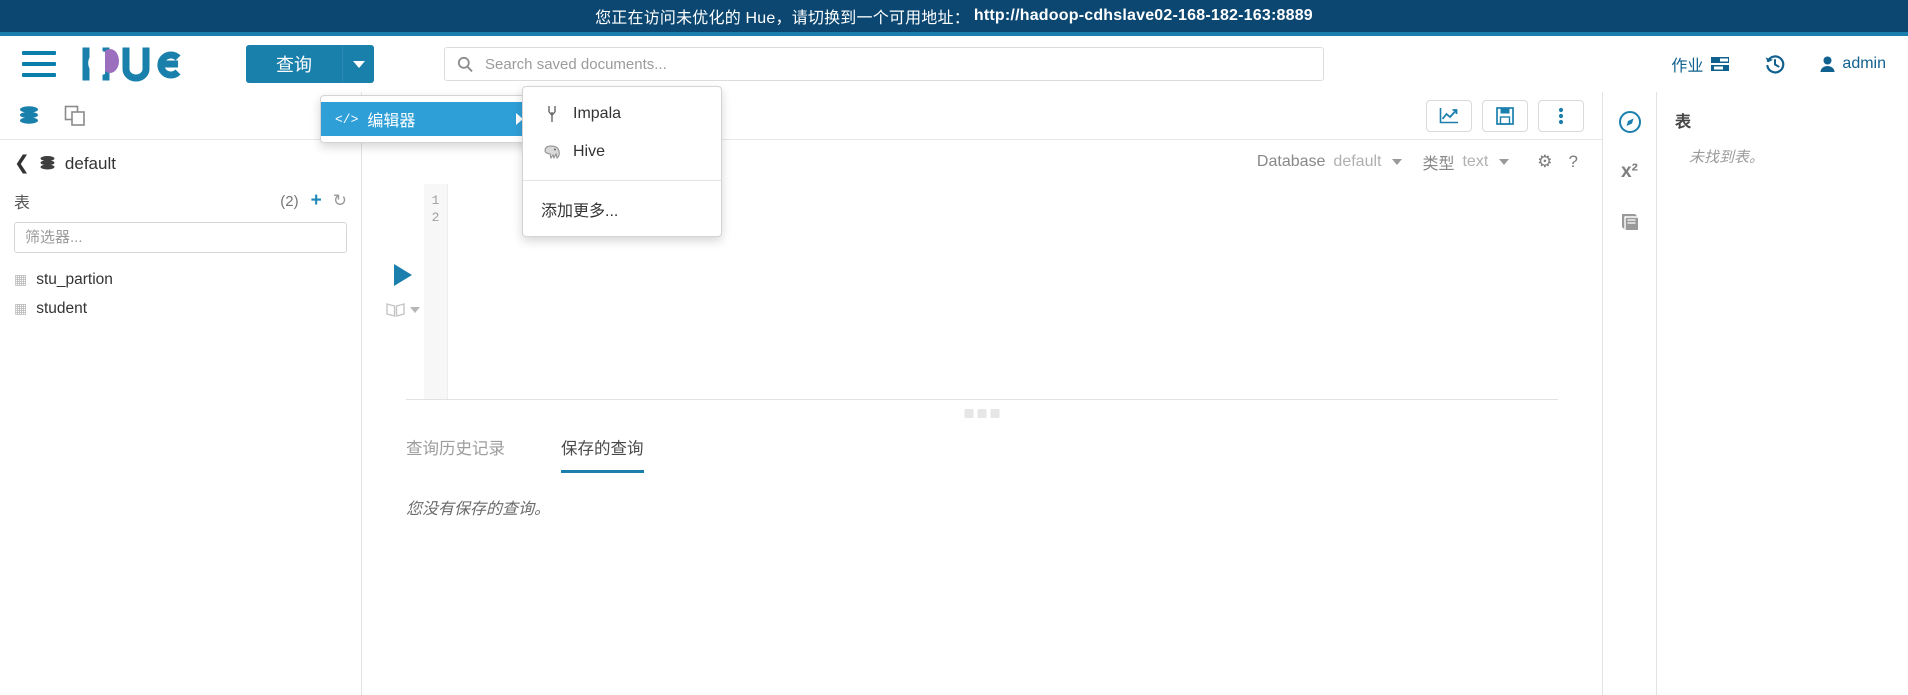 Image resolution: width=1908 pixels, height=695 pixels. I want to click on search-box, so click(884, 64).